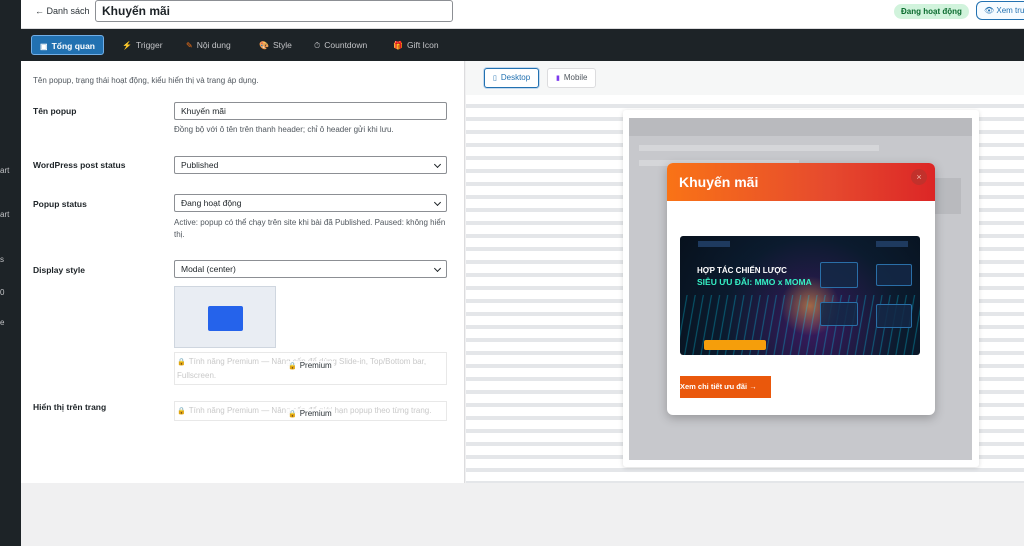 This screenshot has width=1024, height=546. Describe the element at coordinates (759, 148) in the screenshot. I see `site-line-mock` at that location.